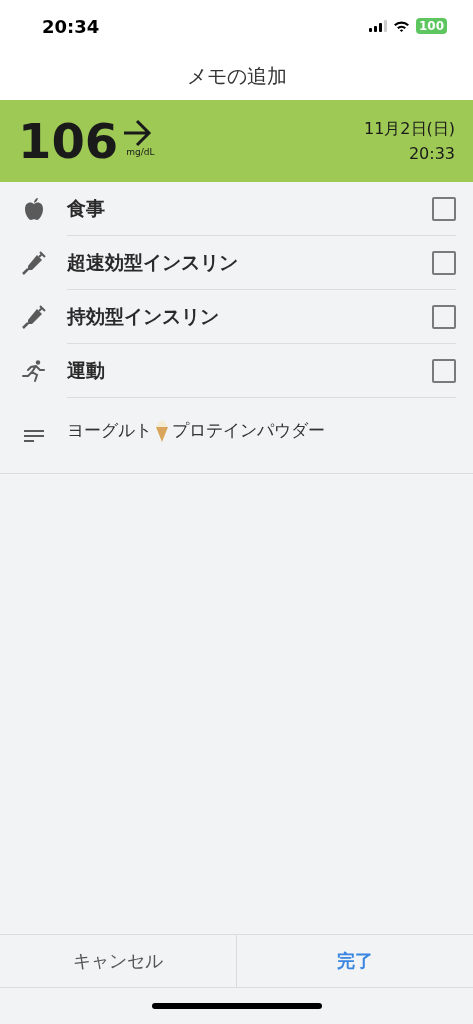 The height and width of the screenshot is (1024, 473). Describe the element at coordinates (162, 430) in the screenshot. I see `ice-cream-icon` at that location.